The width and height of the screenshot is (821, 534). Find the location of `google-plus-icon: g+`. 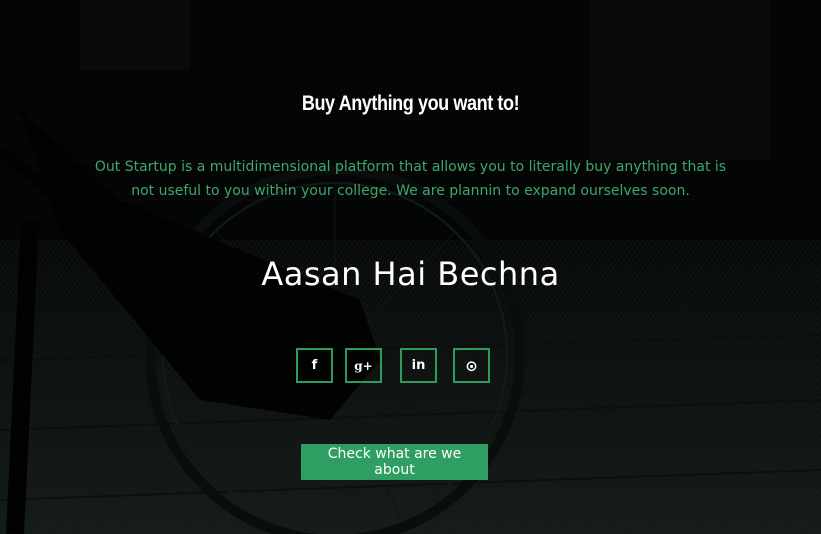

google-plus-icon: g+ is located at coordinates (363, 365).